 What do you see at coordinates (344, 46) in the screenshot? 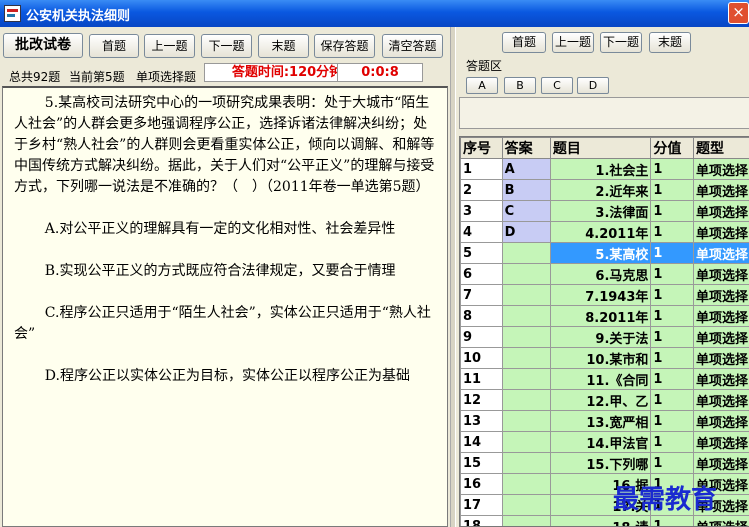
I see `save-answers-button: 保存答题` at bounding box center [344, 46].